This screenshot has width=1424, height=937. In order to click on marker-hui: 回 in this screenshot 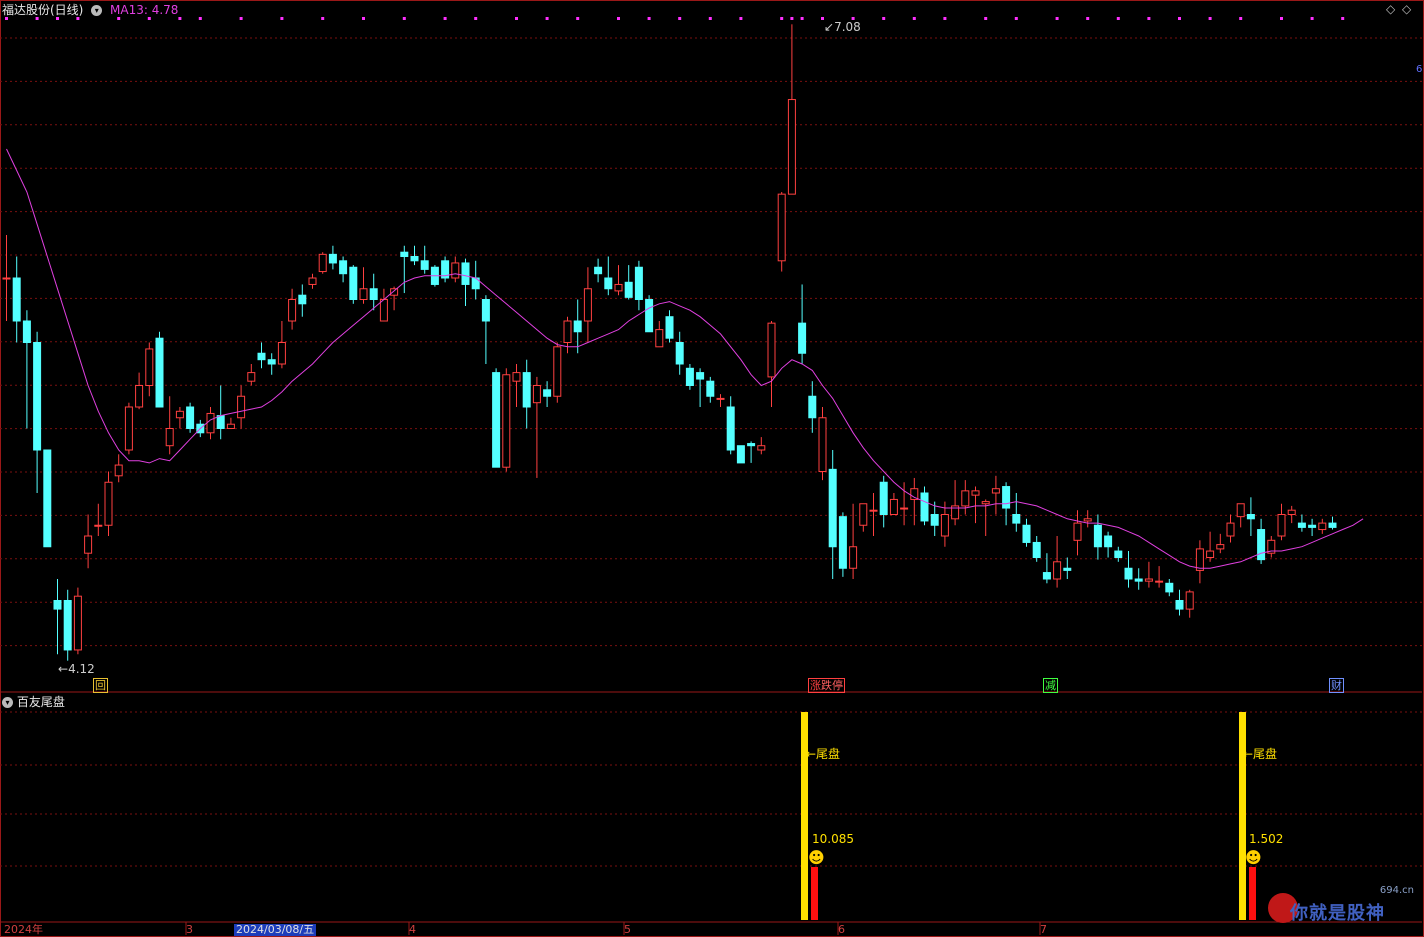, I will do `click(100, 685)`.